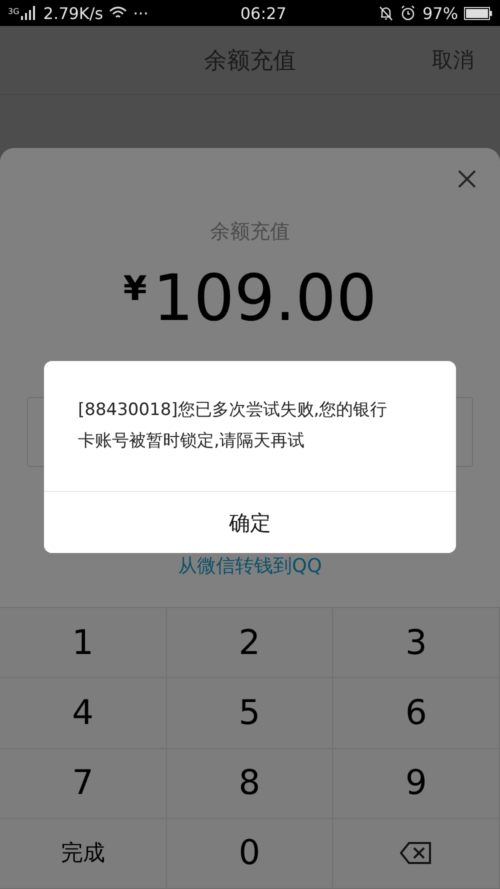  What do you see at coordinates (416, 853) in the screenshot?
I see `backspace-icon` at bounding box center [416, 853].